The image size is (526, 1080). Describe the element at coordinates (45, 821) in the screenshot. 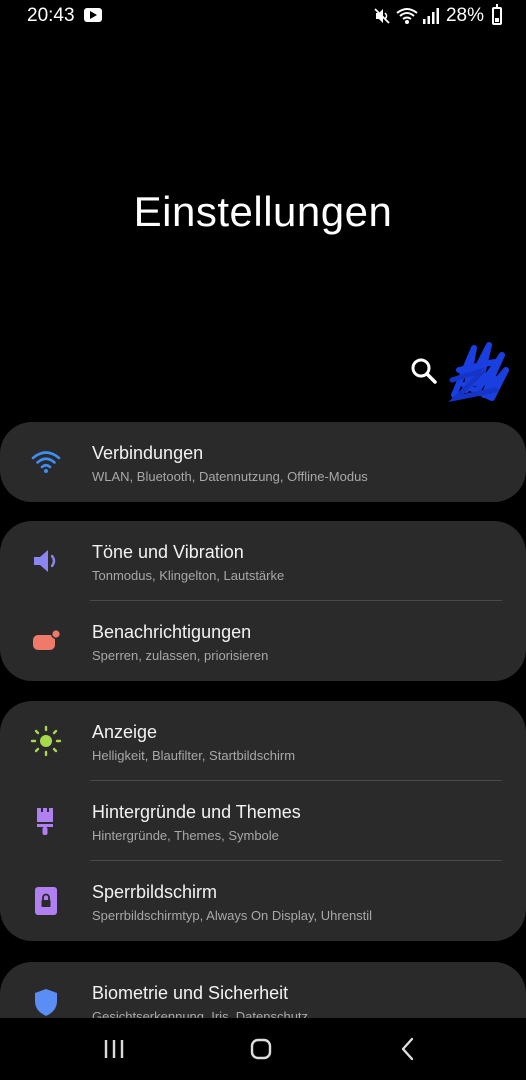

I see `paintbrush-icon` at that location.